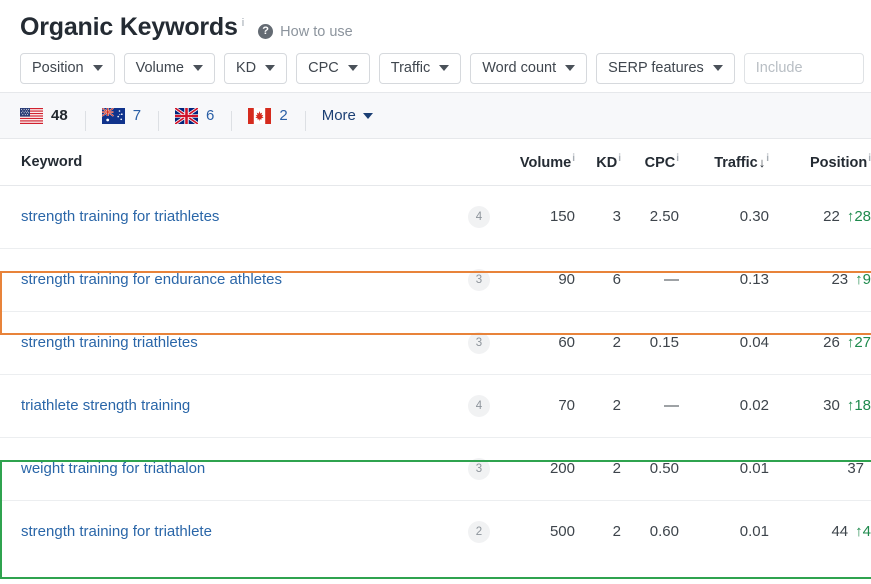 Image resolution: width=871 pixels, height=584 pixels. What do you see at coordinates (664, 532) in the screenshot?
I see `cell-cpc: 0.60` at bounding box center [664, 532].